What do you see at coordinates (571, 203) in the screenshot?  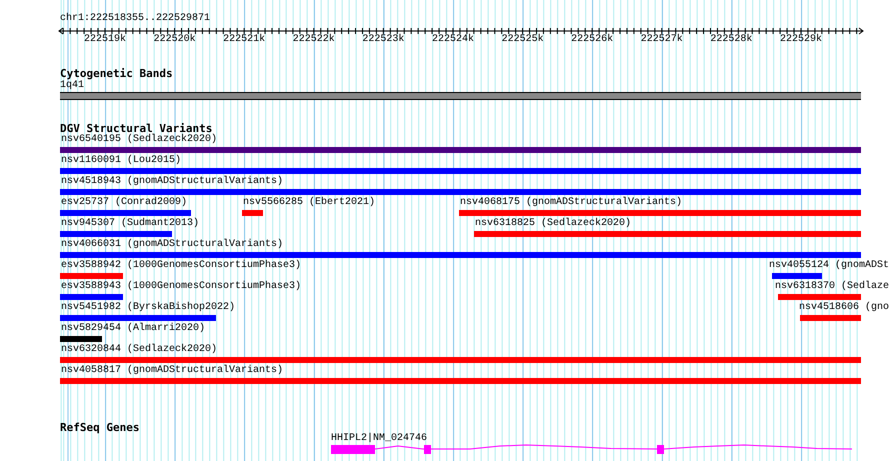 I see `variant-label: nsv4068175 (gnomADStructuralVariants)` at bounding box center [571, 203].